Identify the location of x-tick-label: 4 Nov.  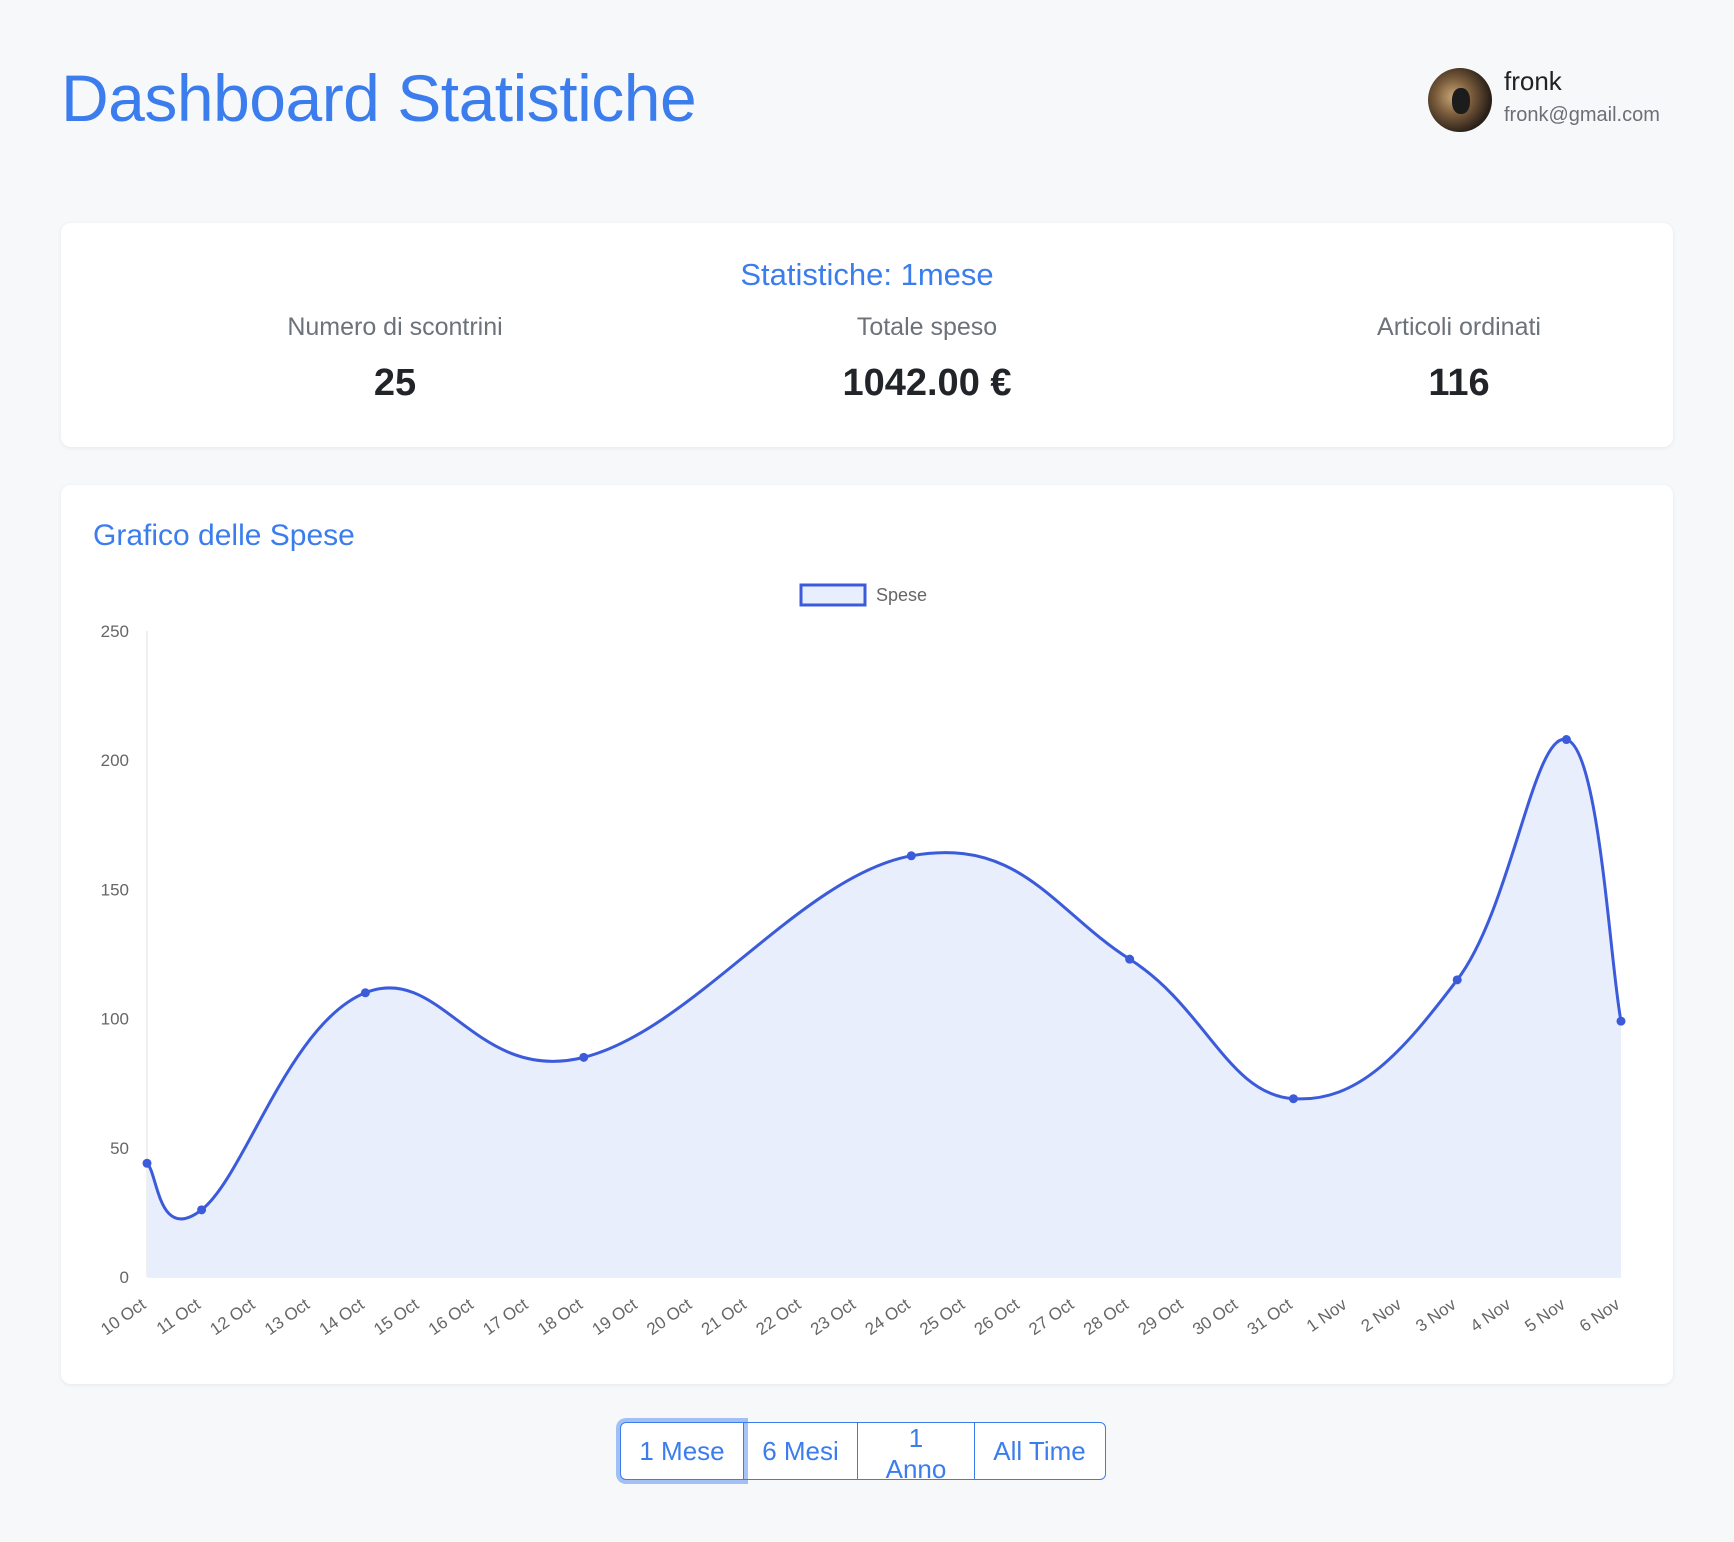
(1491, 1314).